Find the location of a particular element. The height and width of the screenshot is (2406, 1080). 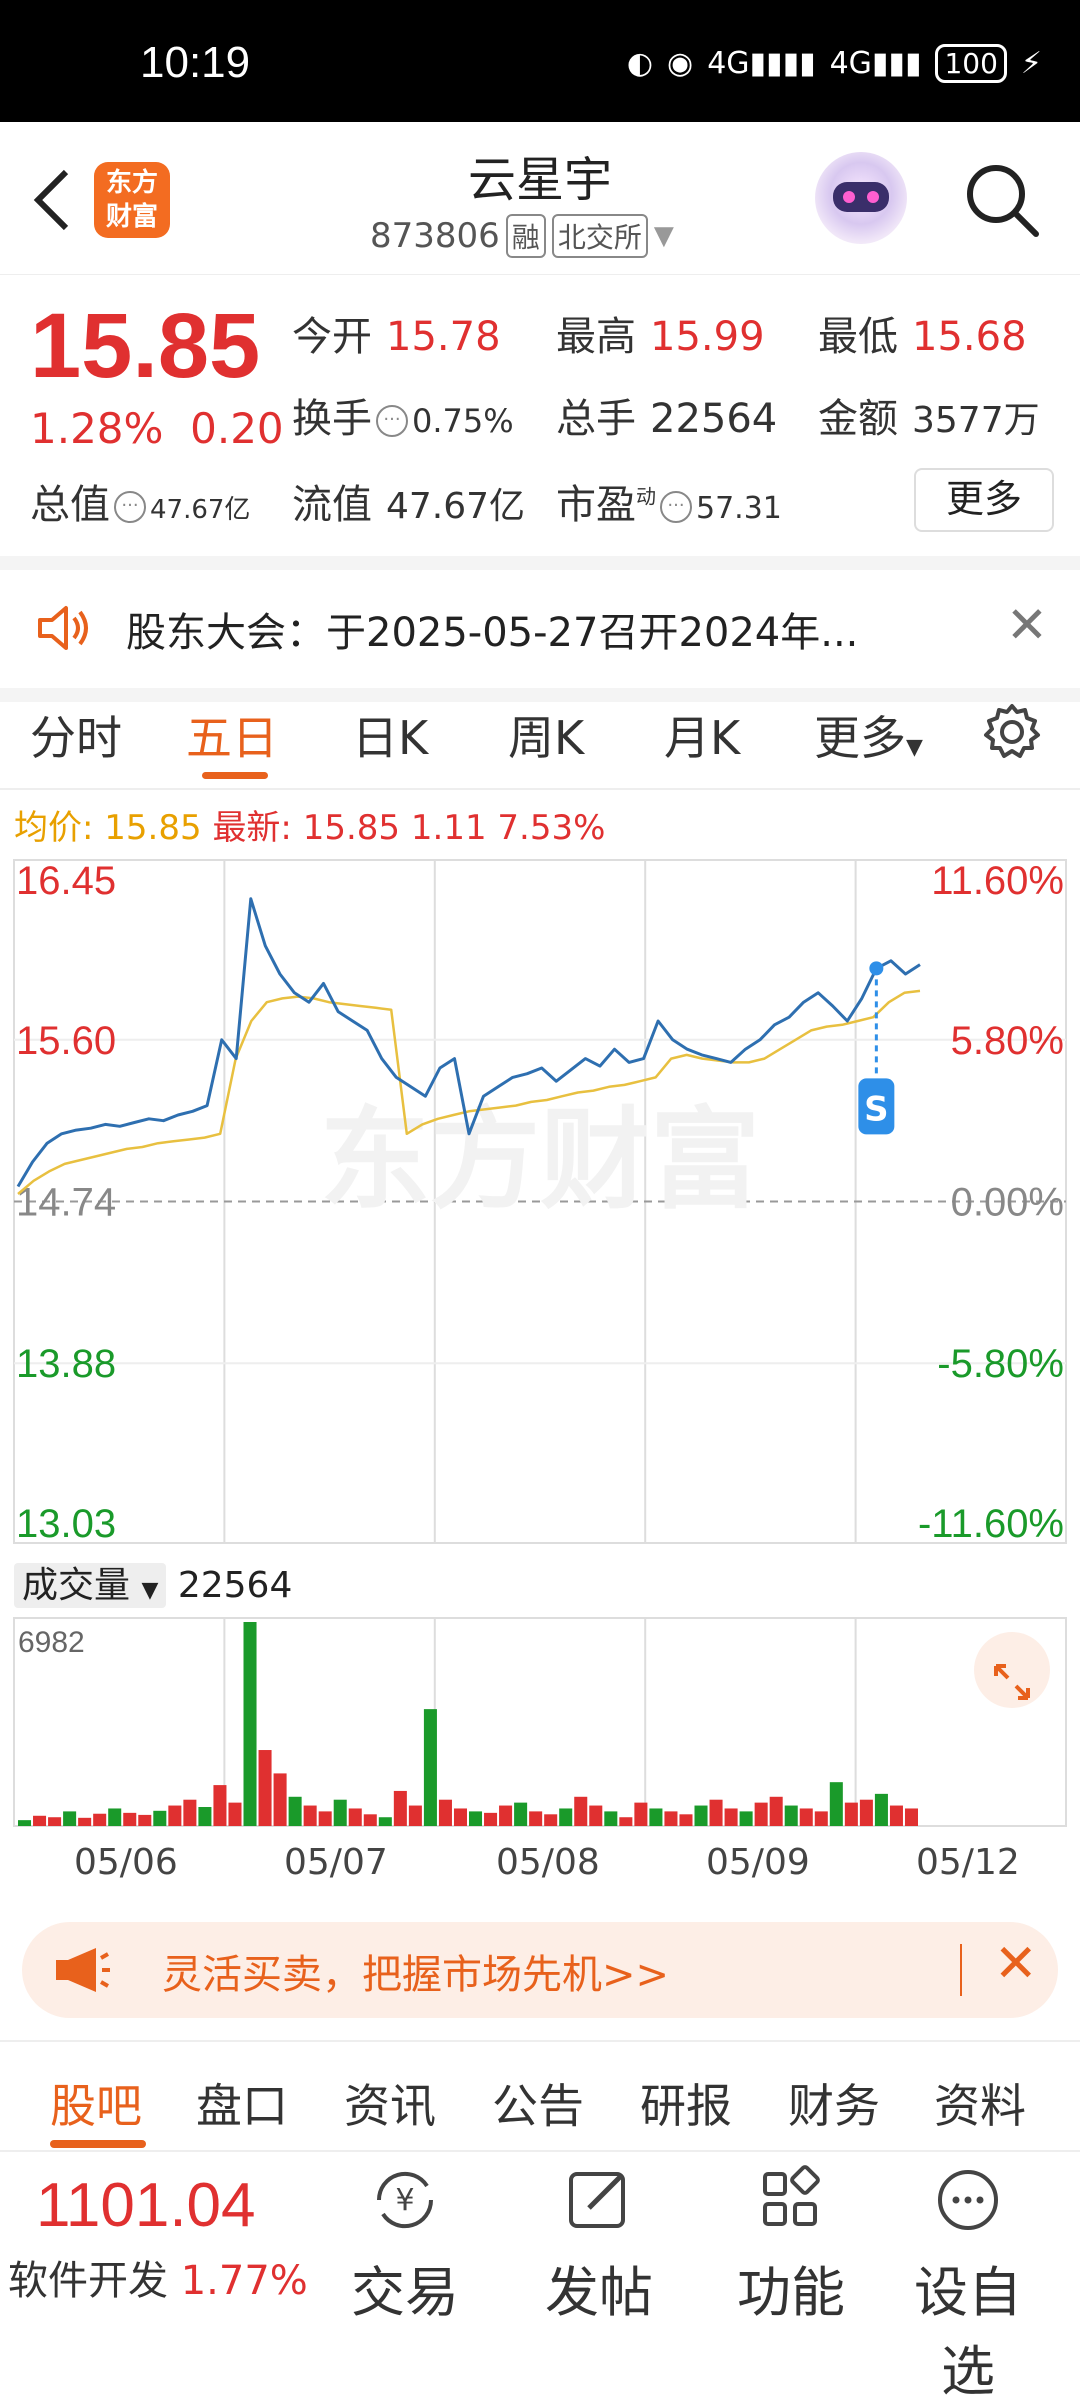

tab-finance: 财务 is located at coordinates (834, 2103).